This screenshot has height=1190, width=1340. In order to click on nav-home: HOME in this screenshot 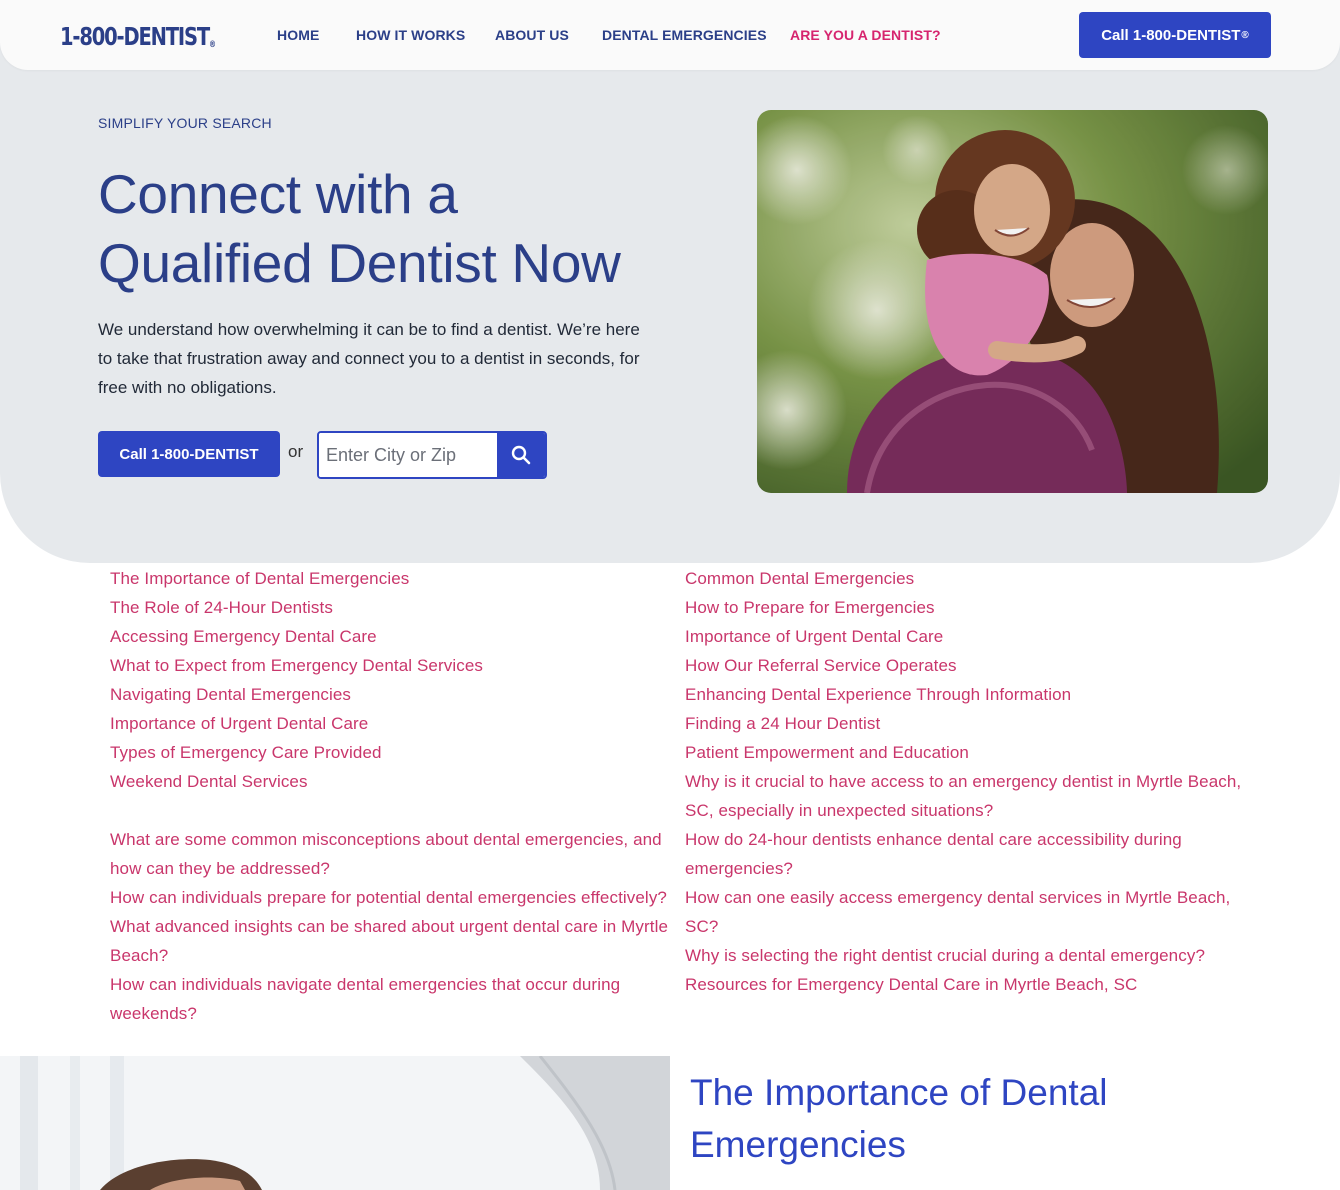, I will do `click(298, 35)`.